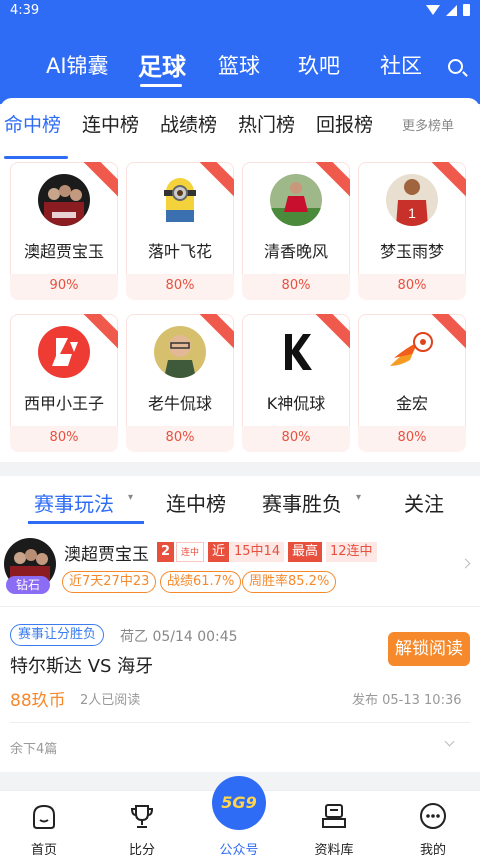  Describe the element at coordinates (190, 552) in the screenshot. I see `streak-label-badge: 连中` at that location.